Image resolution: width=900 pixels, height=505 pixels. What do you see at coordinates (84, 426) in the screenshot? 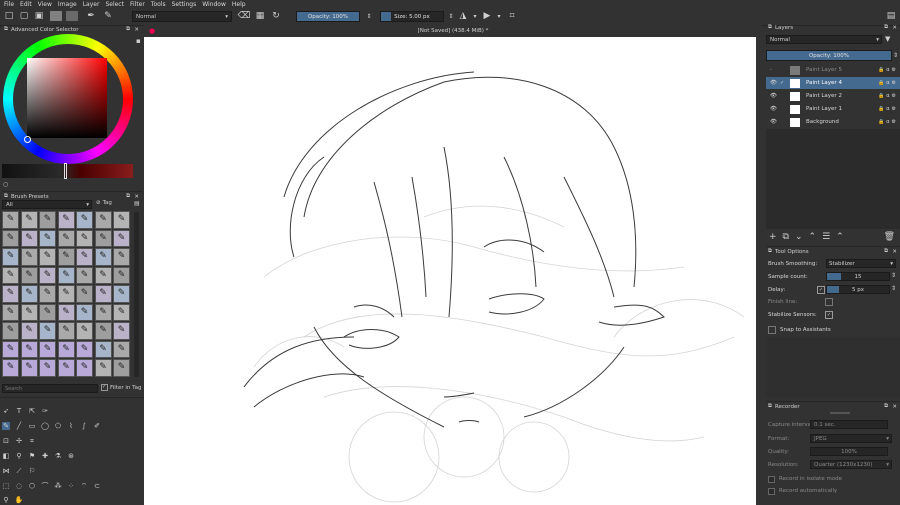
I see `bezier-tool-icon: ∫` at bounding box center [84, 426].